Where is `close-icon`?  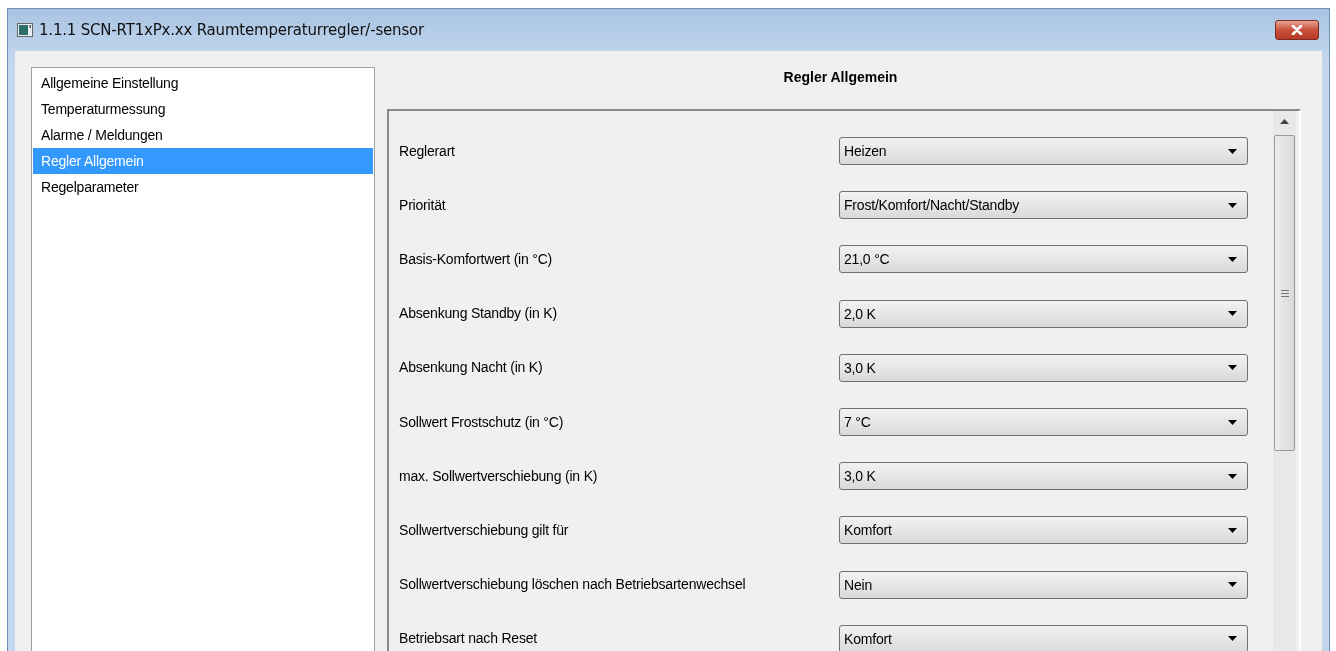
close-icon is located at coordinates (1297, 30).